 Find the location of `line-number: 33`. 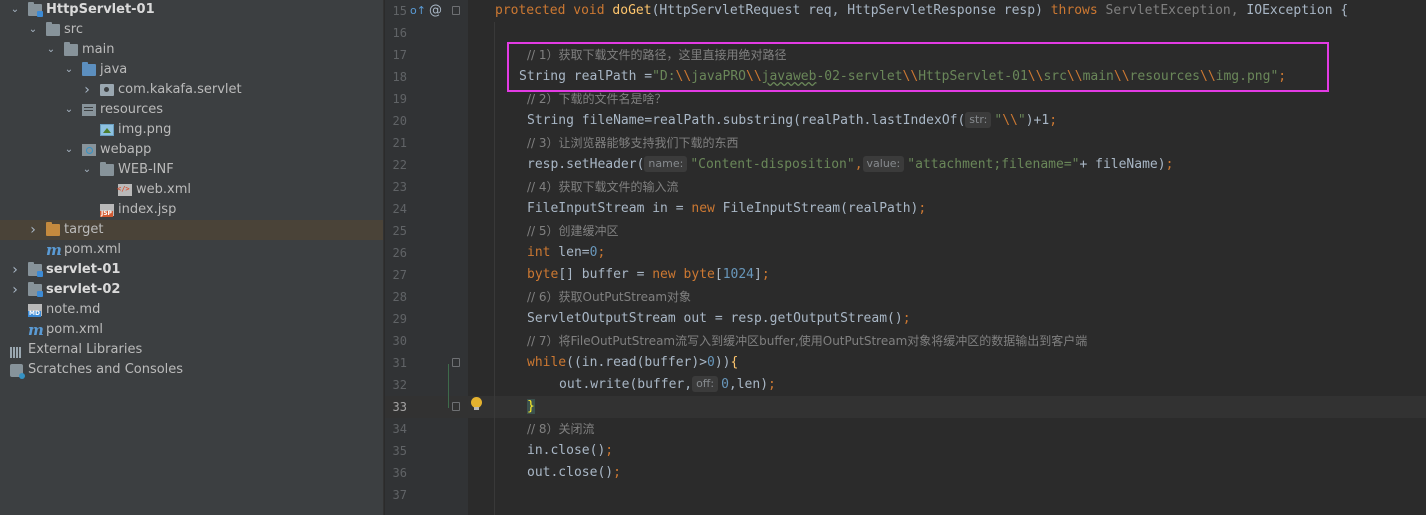

line-number: 33 is located at coordinates (399, 407).